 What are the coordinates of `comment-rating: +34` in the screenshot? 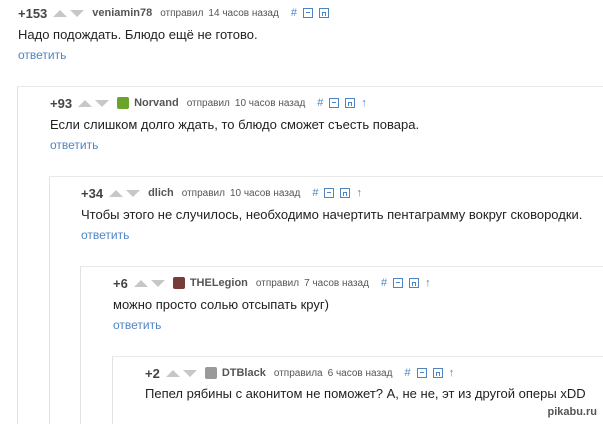 It's located at (92, 193).